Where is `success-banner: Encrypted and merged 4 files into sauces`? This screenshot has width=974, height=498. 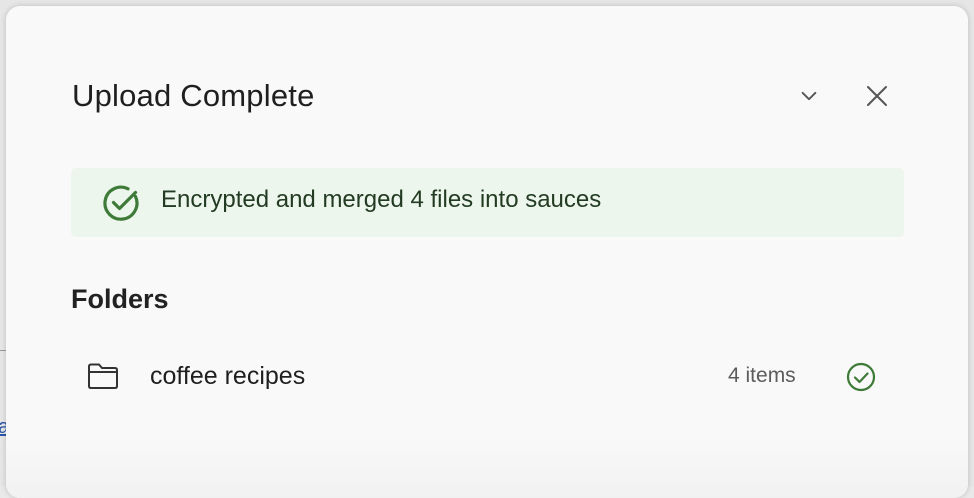
success-banner: Encrypted and merged 4 files into sauces is located at coordinates (487, 202).